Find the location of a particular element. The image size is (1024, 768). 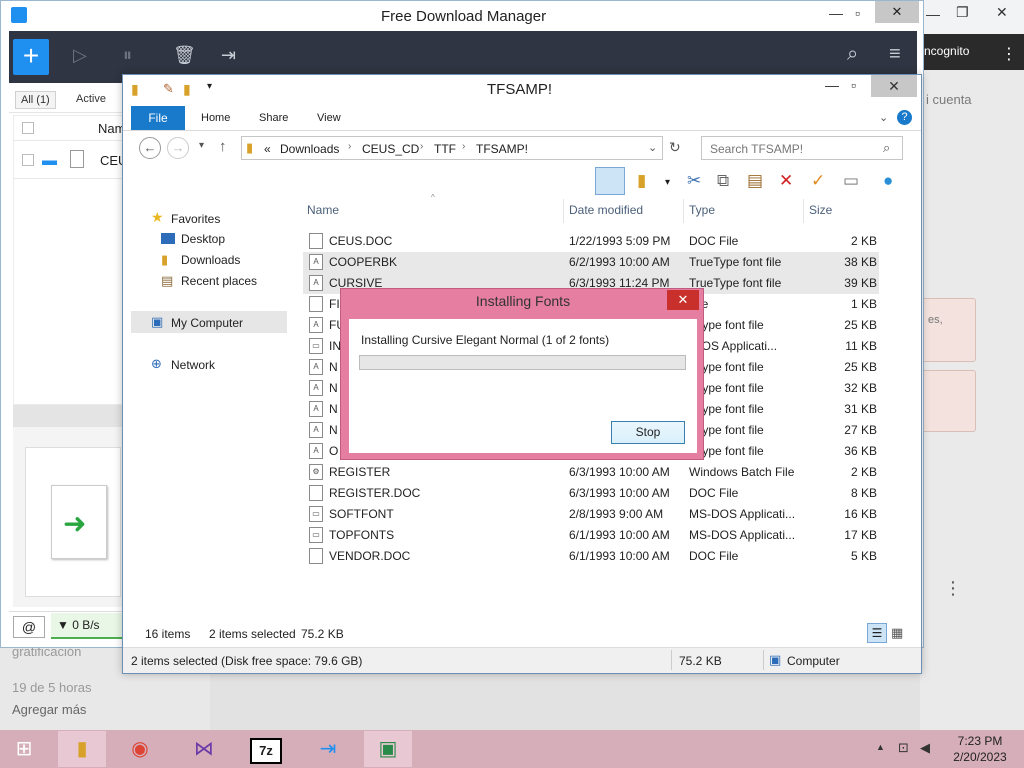

large-icons-view-icon: ▦ is located at coordinates (897, 633).